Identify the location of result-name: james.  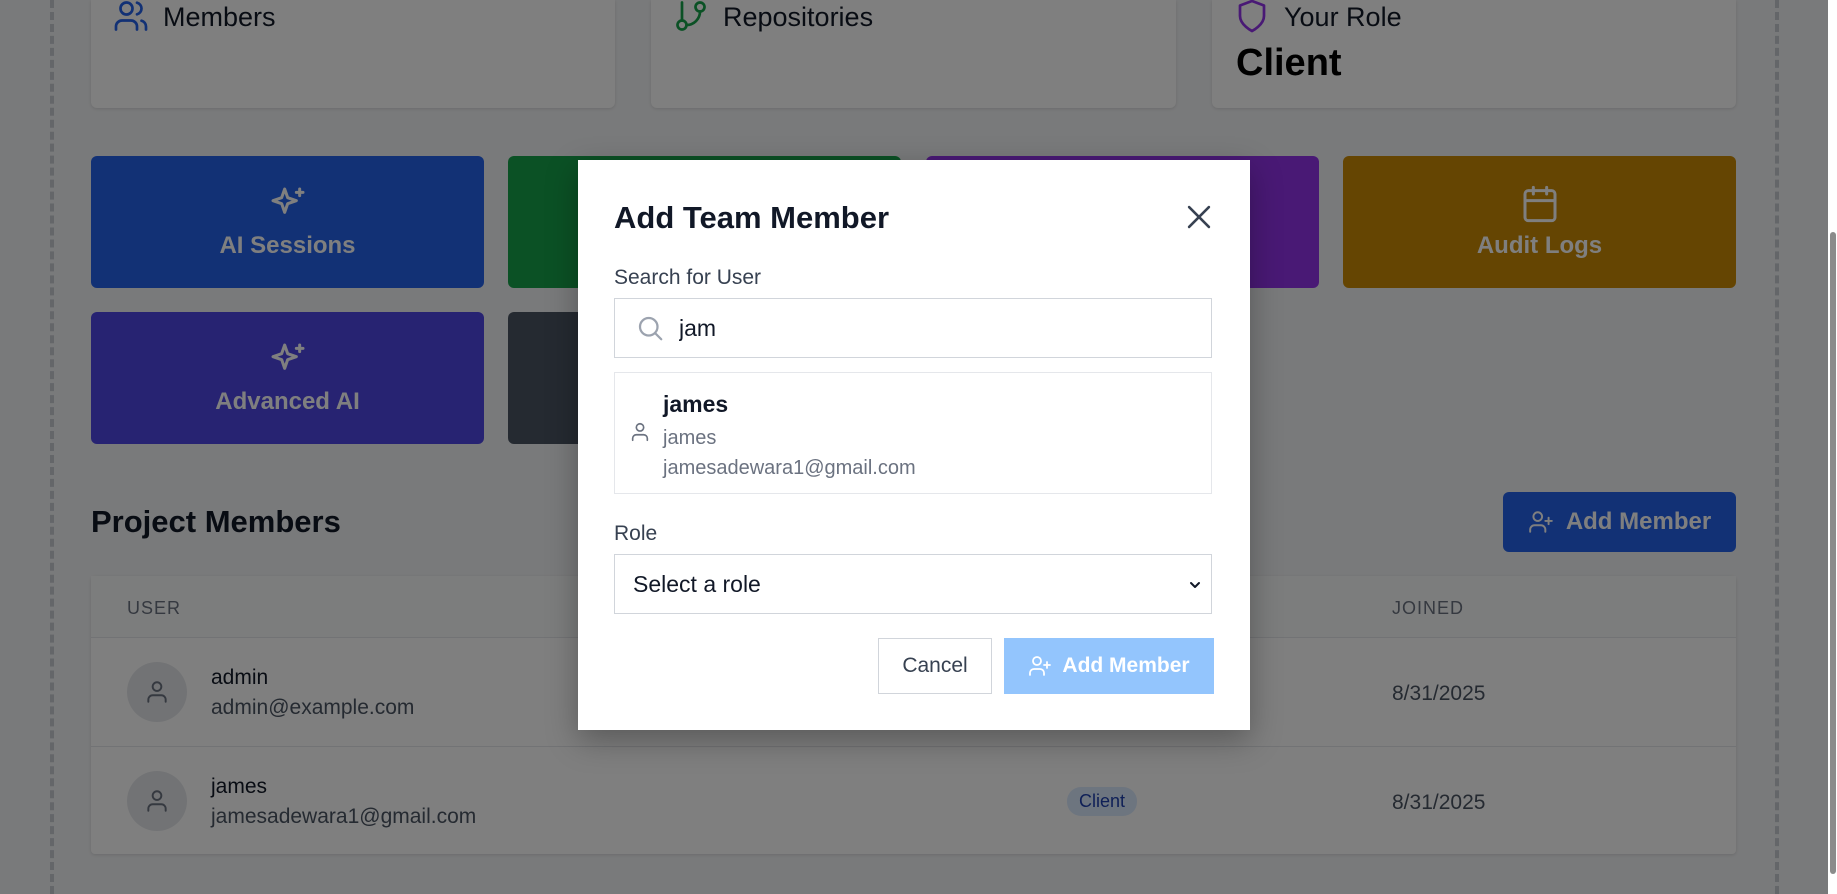
(696, 404).